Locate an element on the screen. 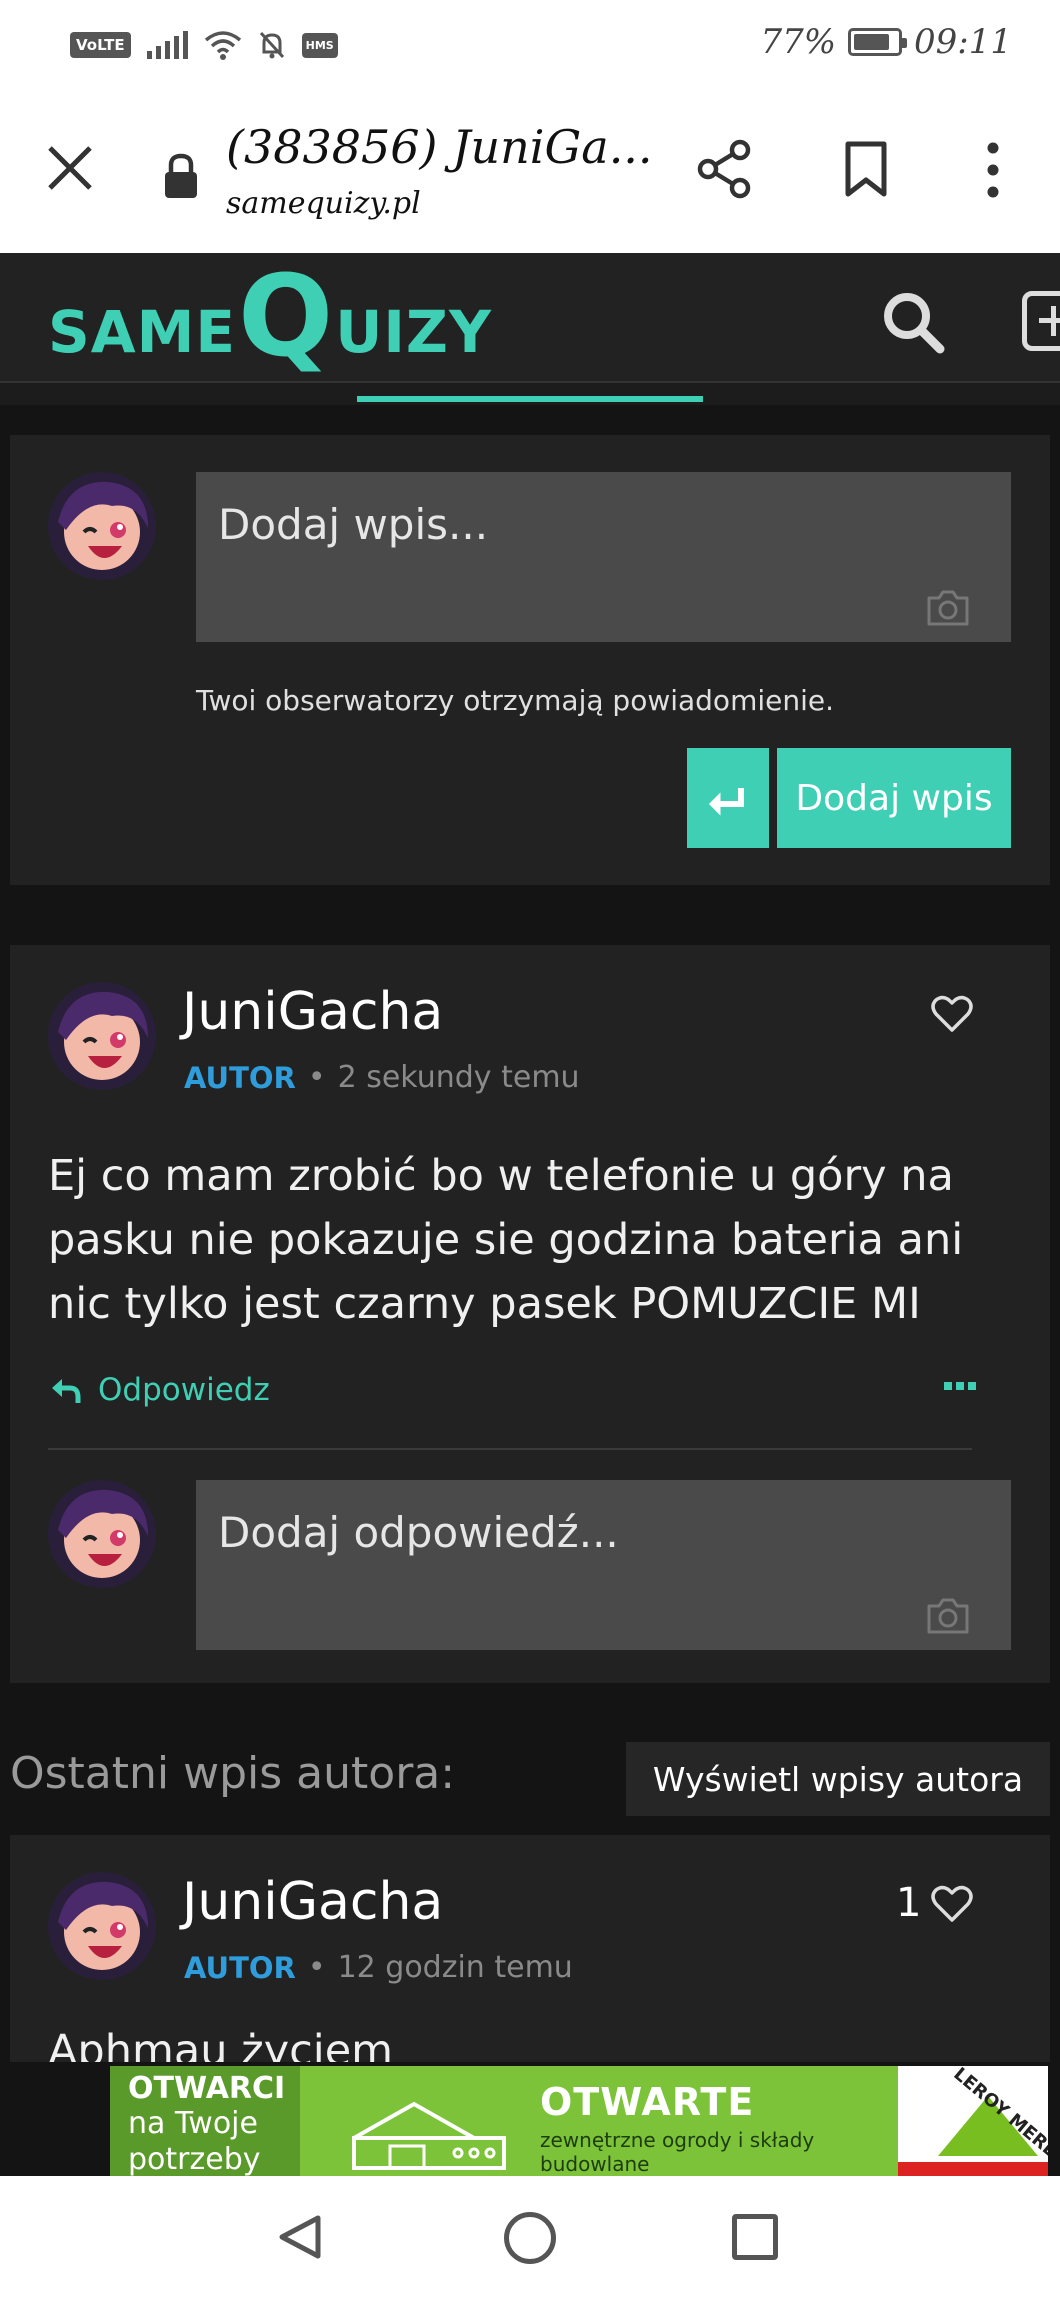 The height and width of the screenshot is (2297, 1060). post-meta: AUTOR • 2 sekundy temu is located at coordinates (382, 1077).